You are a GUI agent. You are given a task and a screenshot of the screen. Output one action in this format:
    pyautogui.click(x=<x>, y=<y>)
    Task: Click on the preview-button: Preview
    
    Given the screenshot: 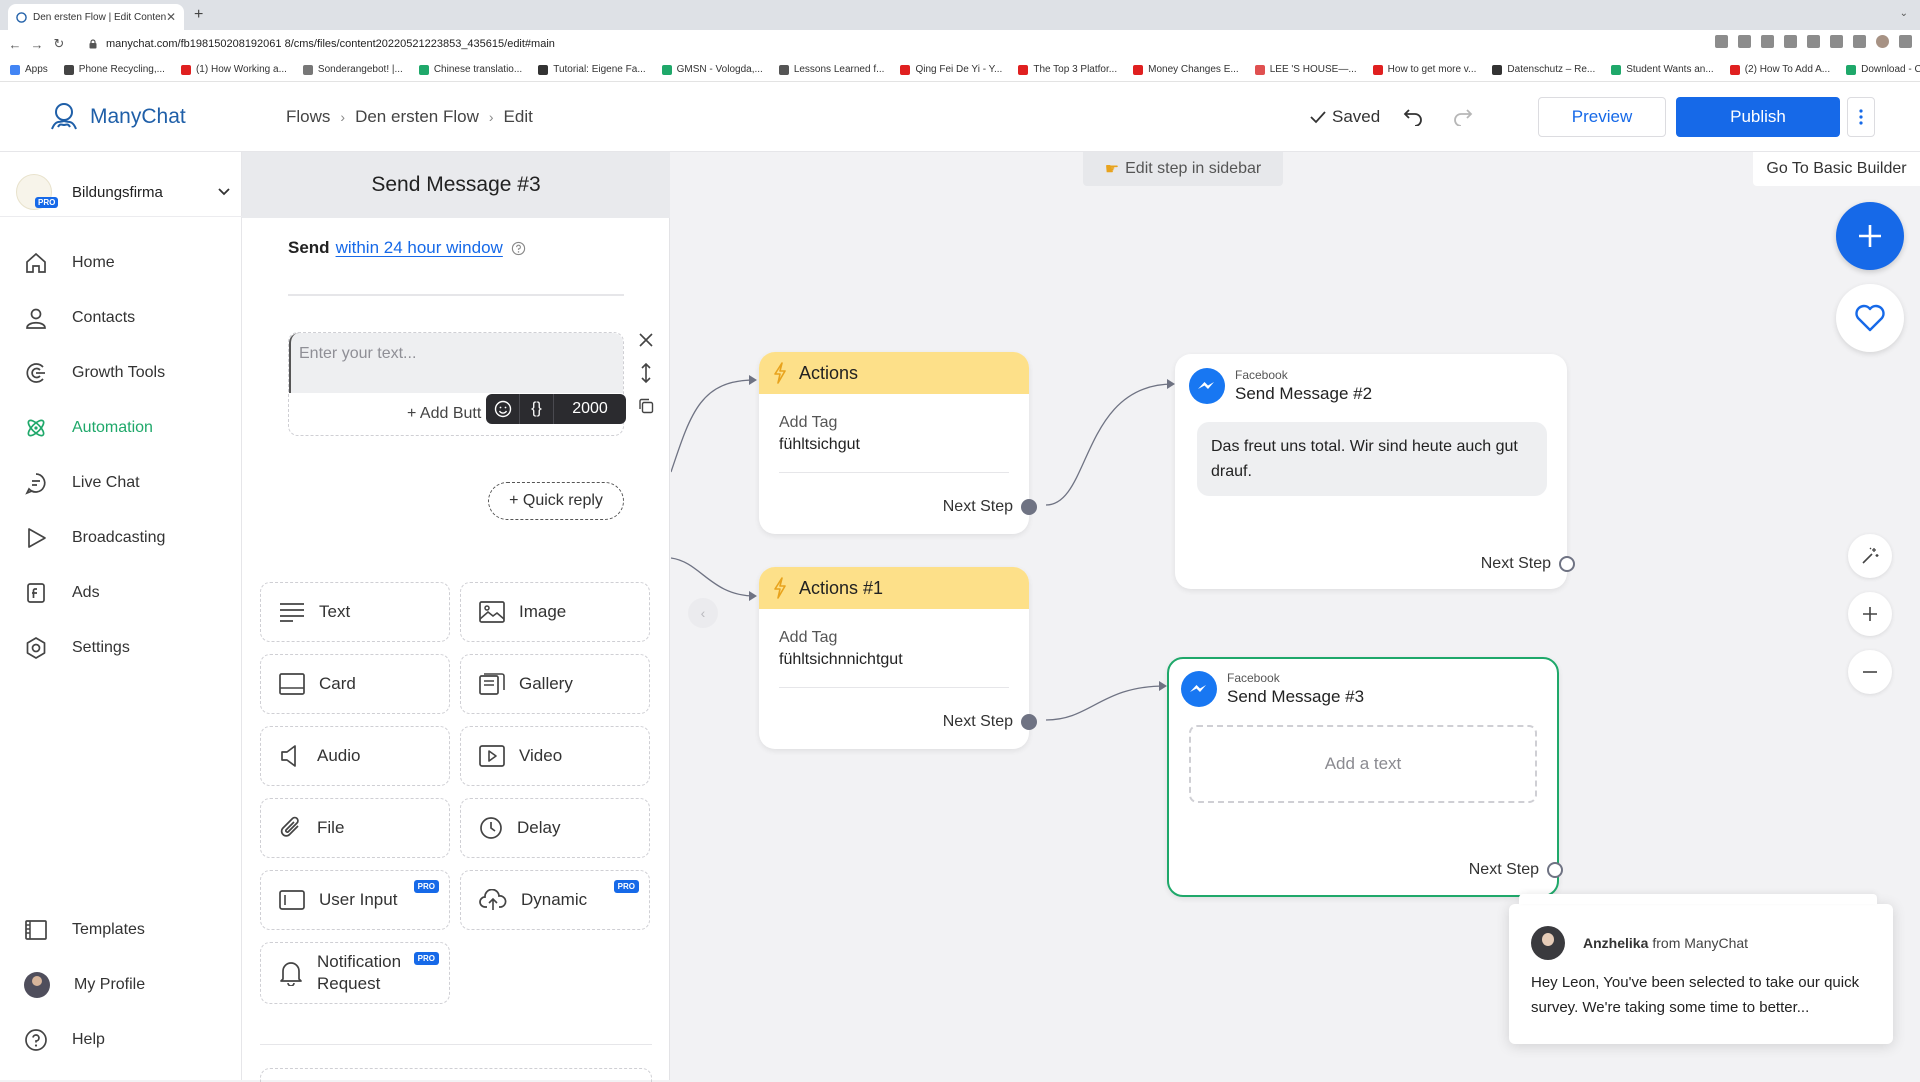 What is the action you would take?
    pyautogui.click(x=1602, y=117)
    